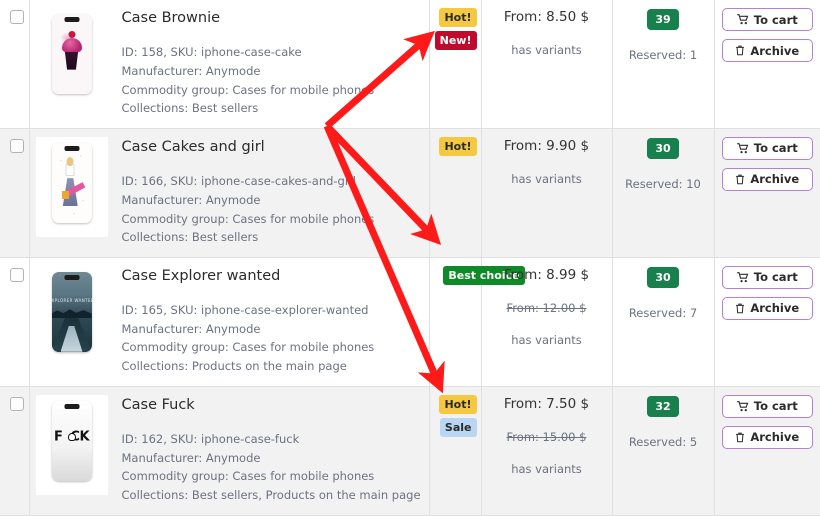 The height and width of the screenshot is (516, 820). I want to click on stock-cell: 30 Reserved: 7, so click(663, 322).